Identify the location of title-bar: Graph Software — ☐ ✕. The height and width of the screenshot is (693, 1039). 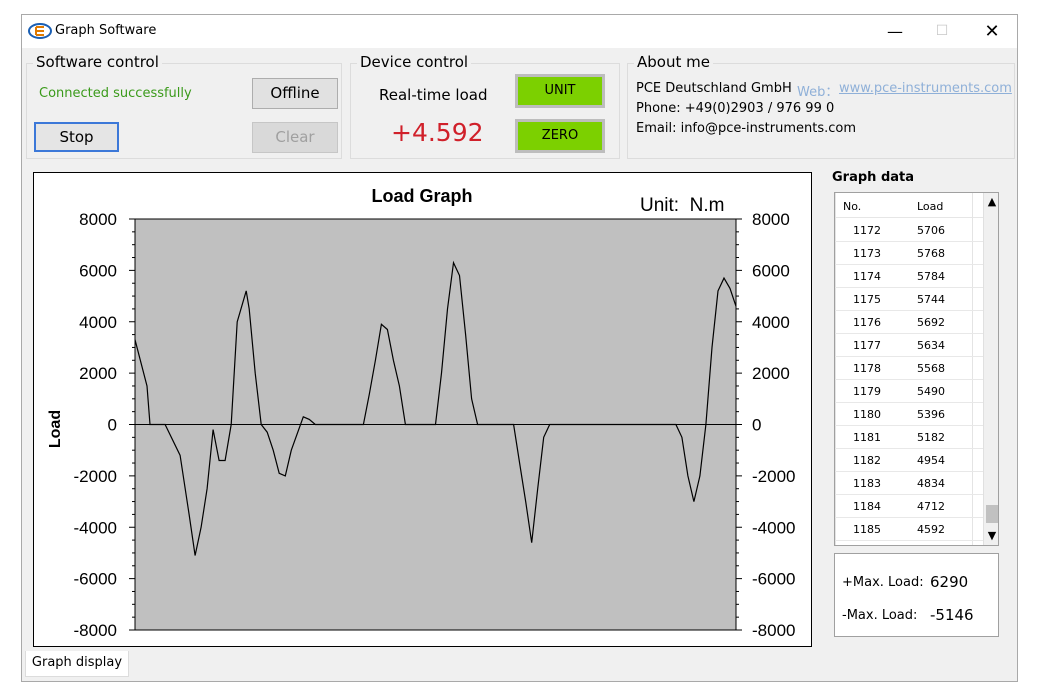
(519, 31).